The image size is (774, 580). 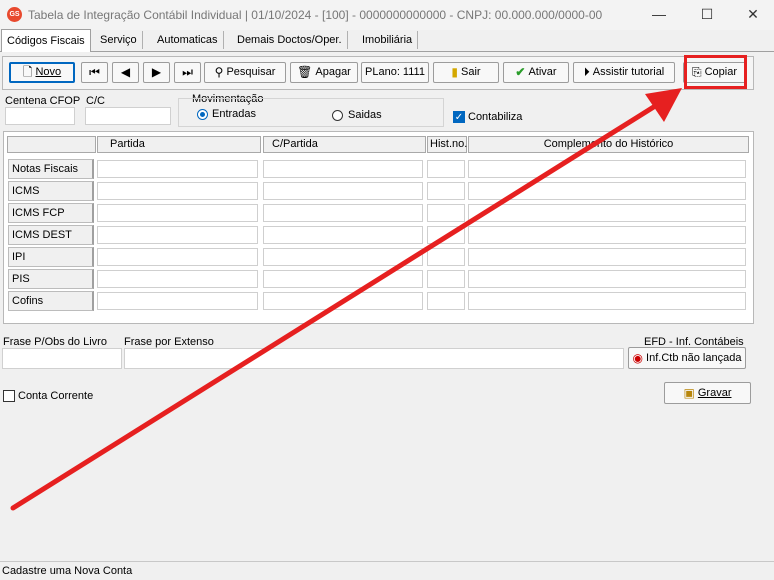 I want to click on arrow-head, so click(x=663, y=105).